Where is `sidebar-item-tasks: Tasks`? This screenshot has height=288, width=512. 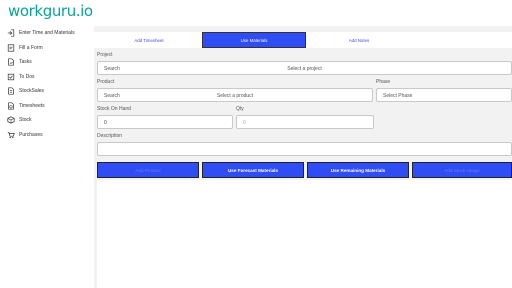 sidebar-item-tasks: Tasks is located at coordinates (47, 62).